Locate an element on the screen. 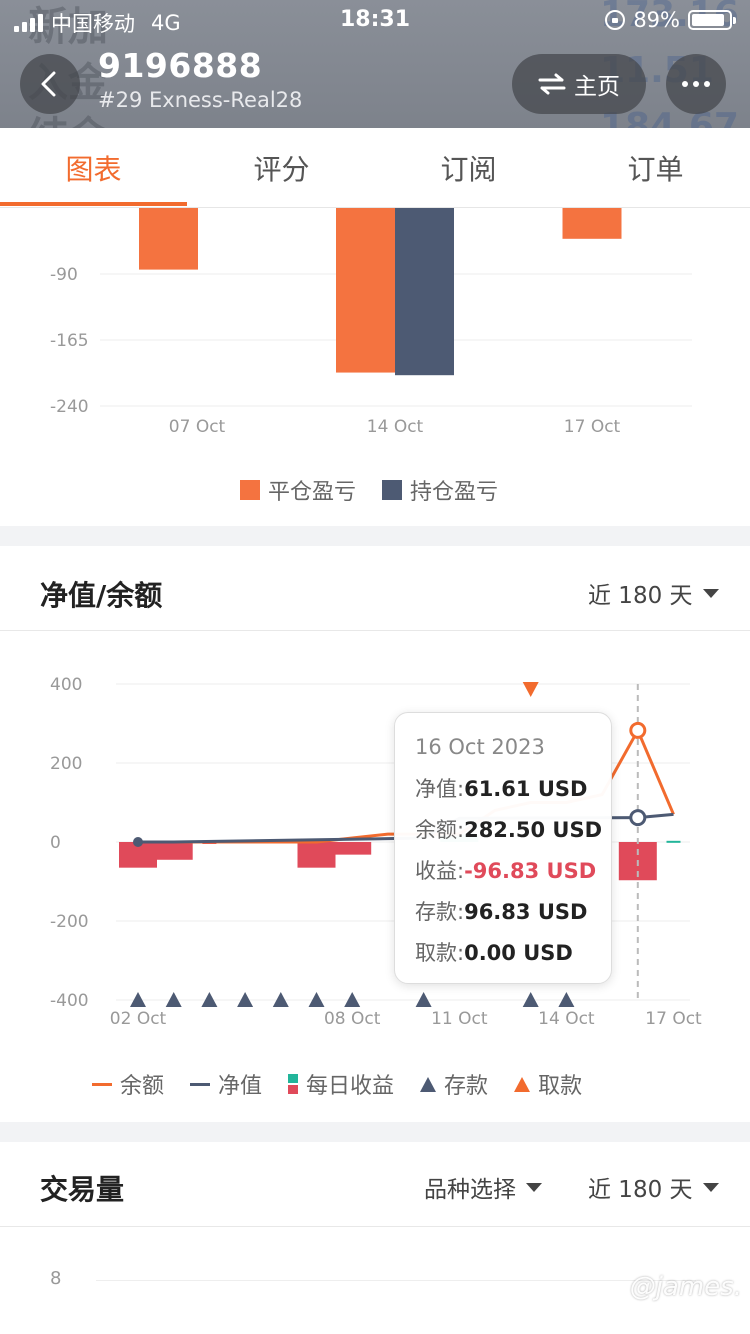 The height and width of the screenshot is (1334, 750). back-button is located at coordinates (50, 84).